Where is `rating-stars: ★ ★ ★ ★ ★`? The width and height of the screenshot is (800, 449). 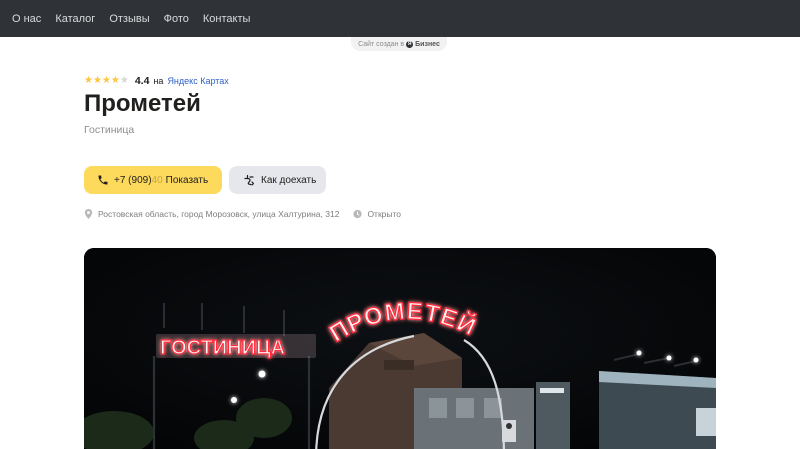
rating-stars: ★ ★ ★ ★ ★ is located at coordinates (106, 81).